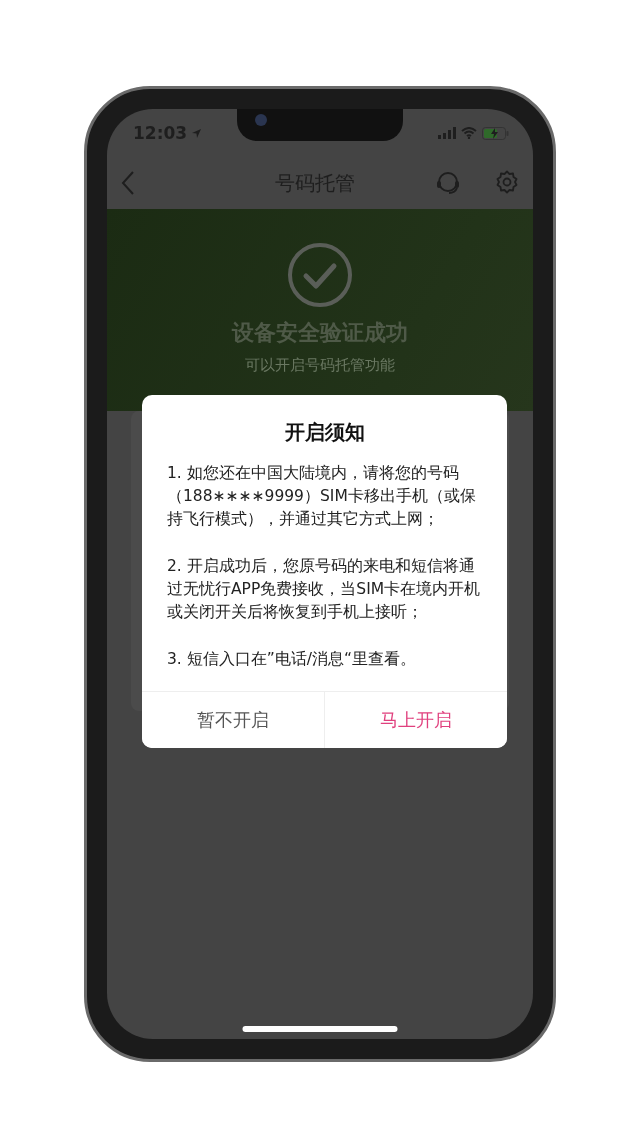 This screenshot has width=640, height=1138. I want to click on back-icon, so click(128, 183).